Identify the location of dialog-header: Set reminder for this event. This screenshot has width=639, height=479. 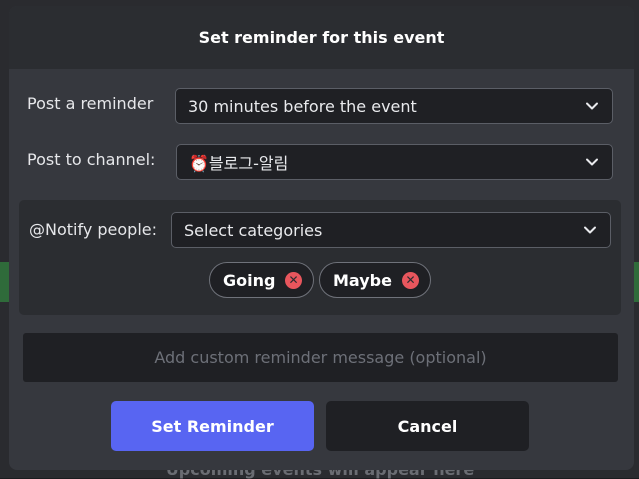
(321, 37).